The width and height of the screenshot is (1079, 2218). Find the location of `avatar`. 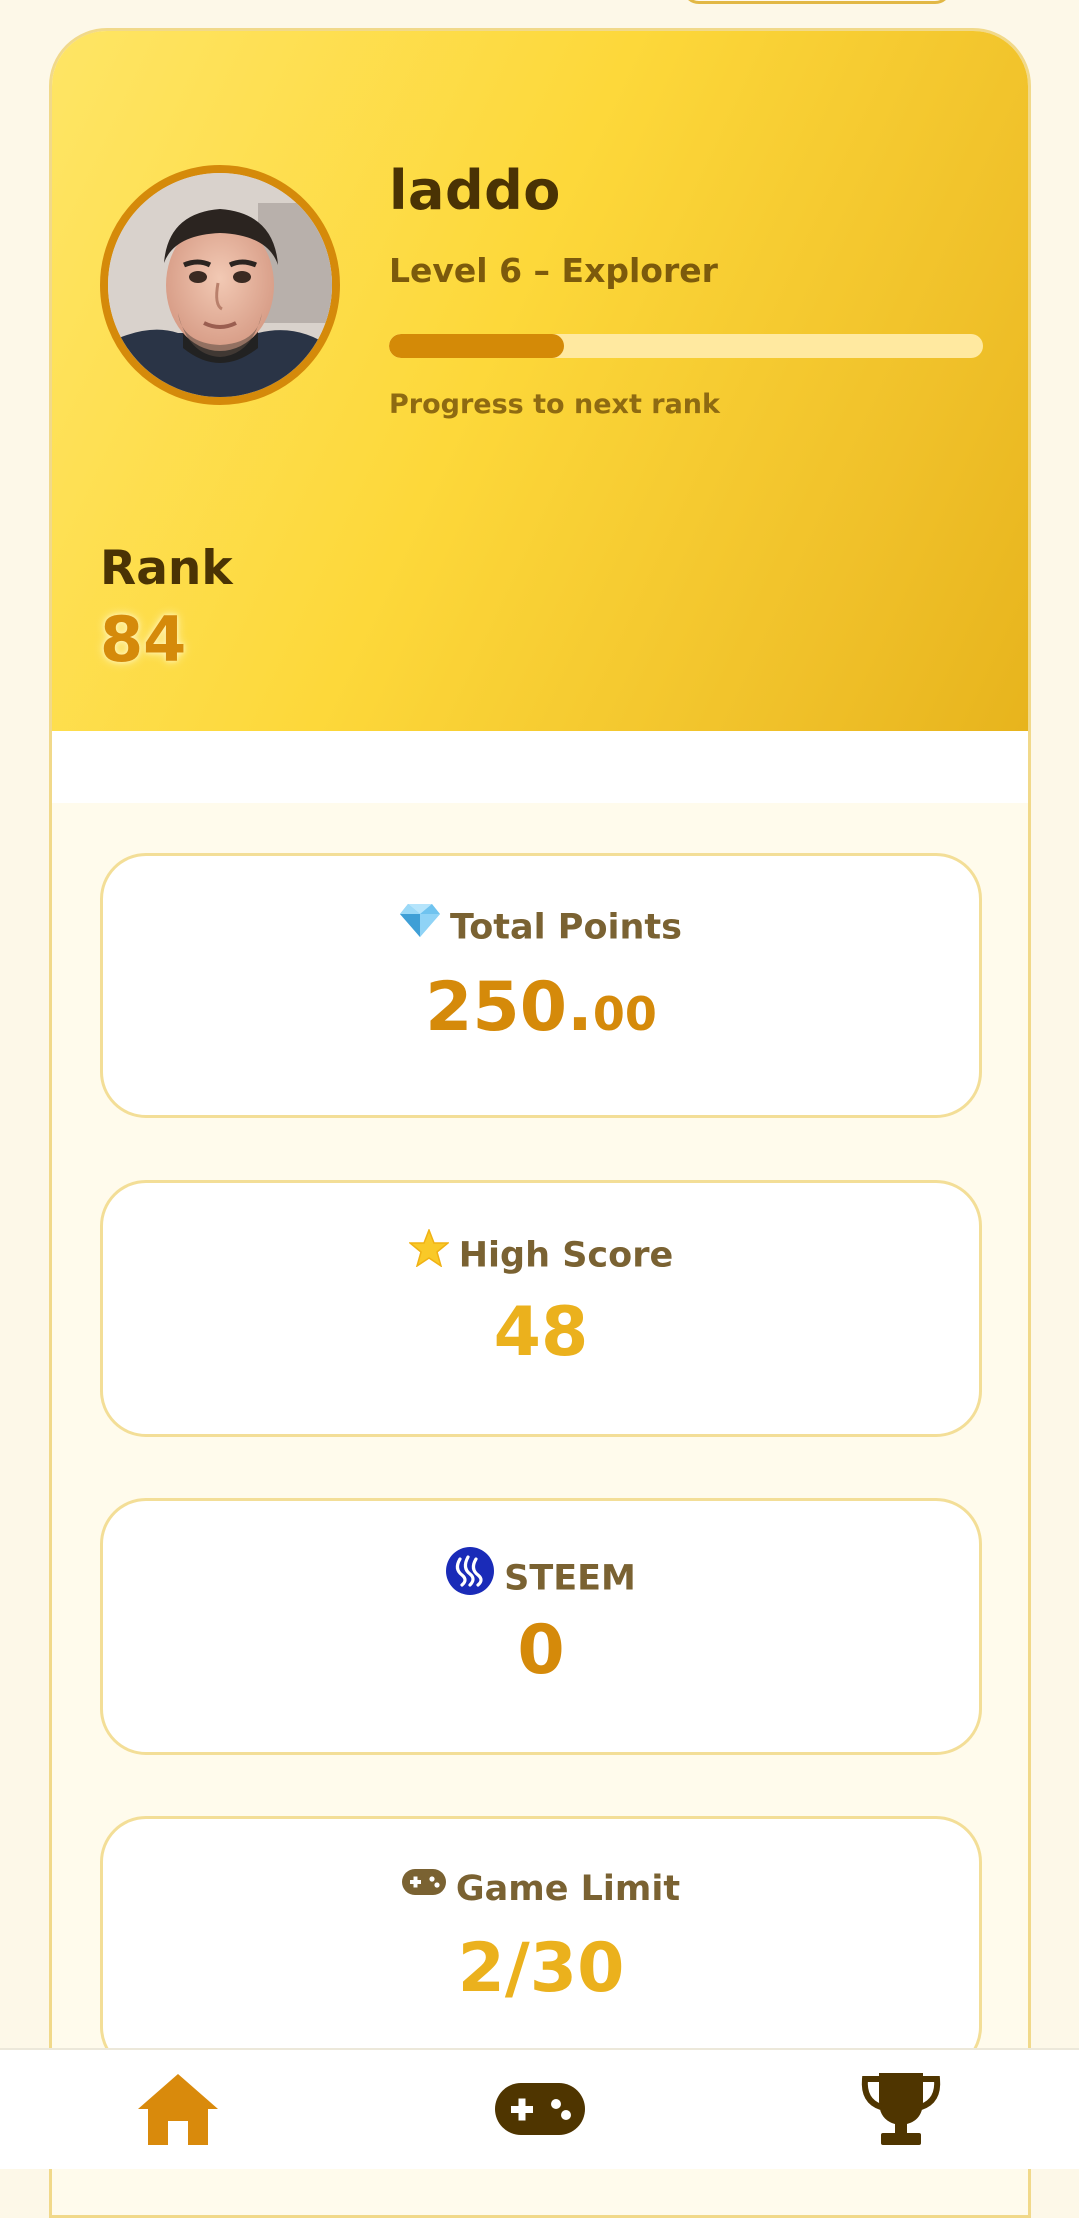

avatar is located at coordinates (220, 285).